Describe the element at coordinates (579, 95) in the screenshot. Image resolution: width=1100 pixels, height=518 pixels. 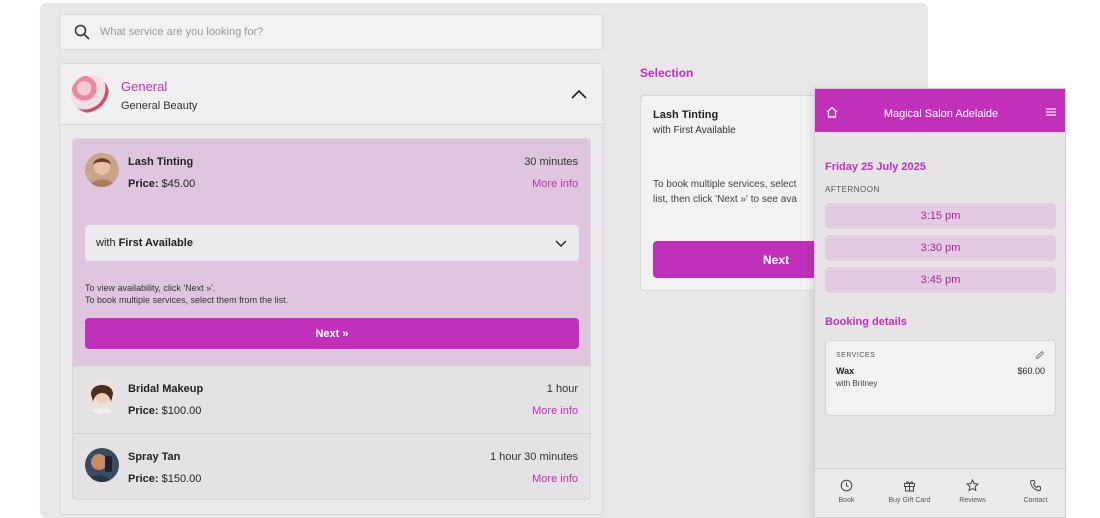
I see `chevron-up-icon` at that location.